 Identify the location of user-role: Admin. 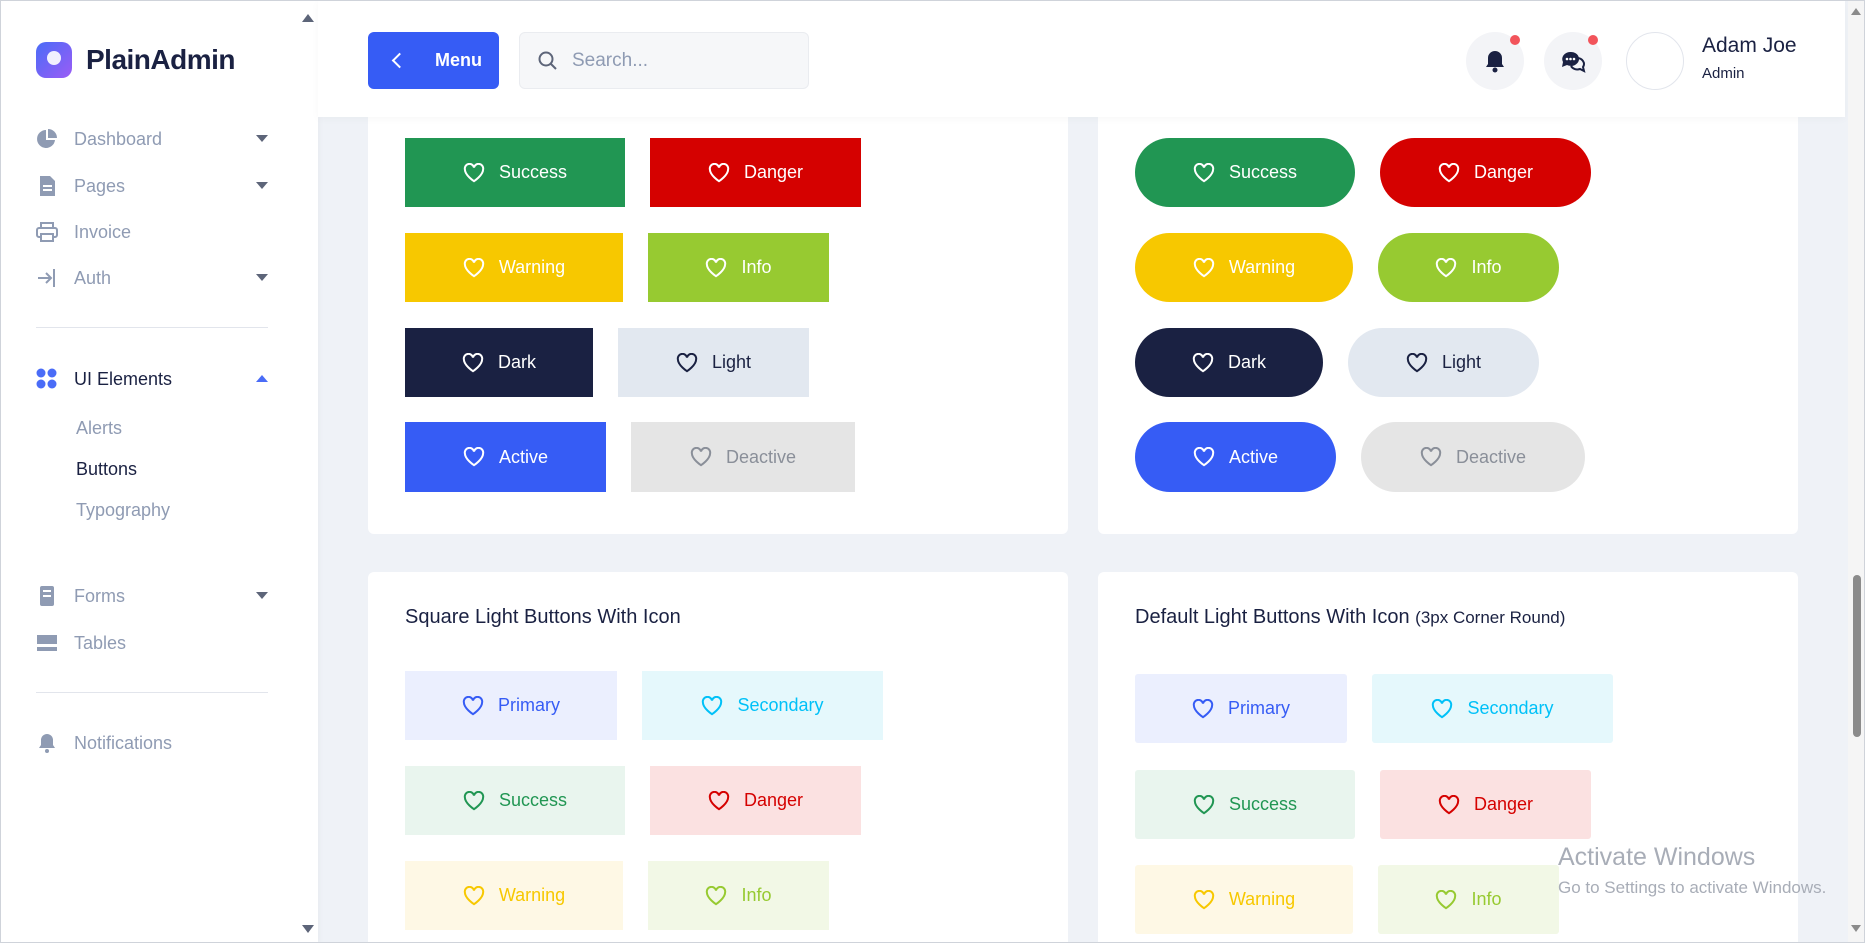
(1723, 73).